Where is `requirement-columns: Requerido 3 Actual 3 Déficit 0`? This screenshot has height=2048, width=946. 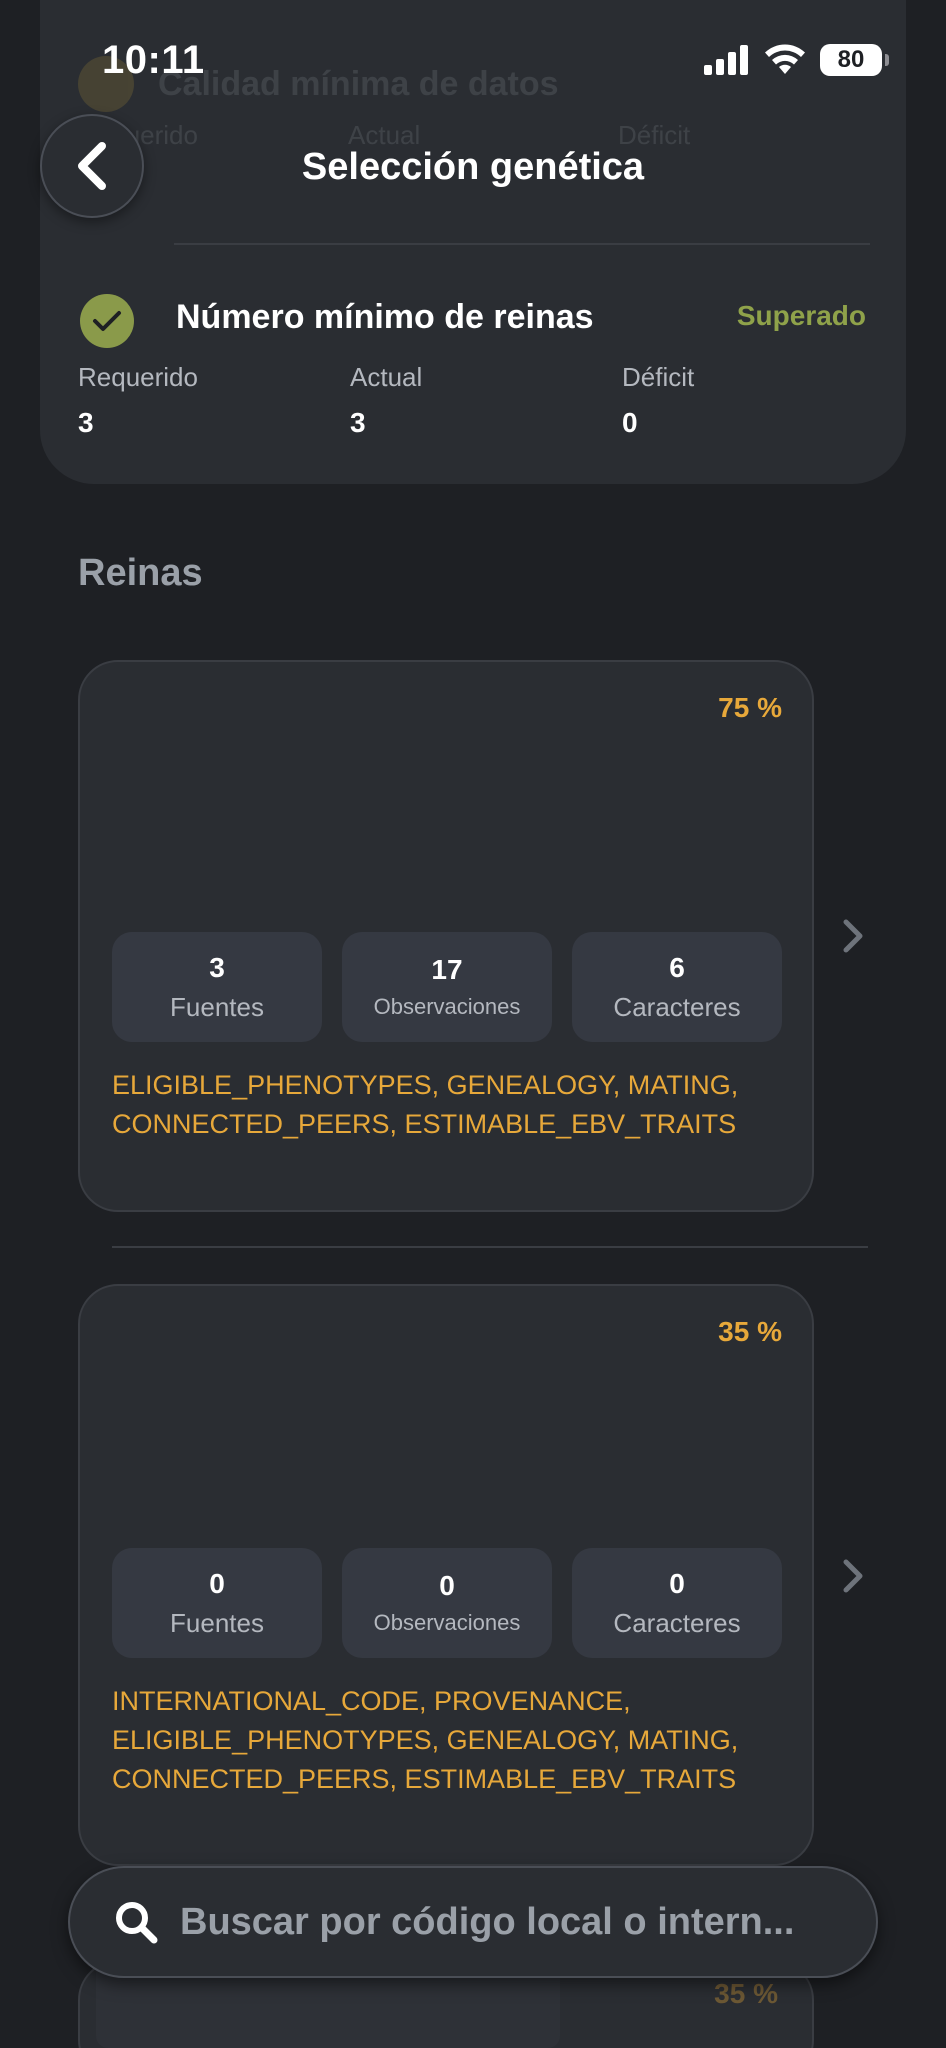 requirement-columns: Requerido 3 Actual 3 Déficit 0 is located at coordinates (486, 400).